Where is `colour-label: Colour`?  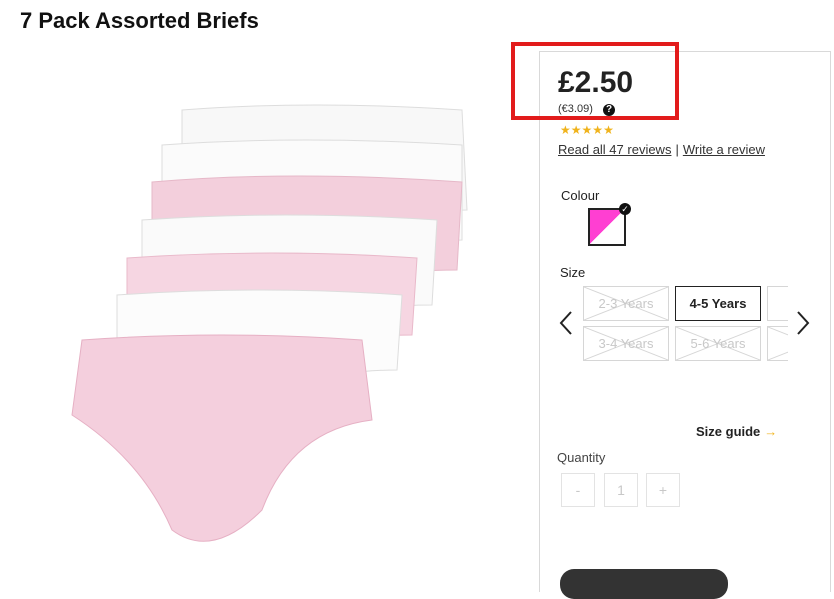 colour-label: Colour is located at coordinates (580, 195).